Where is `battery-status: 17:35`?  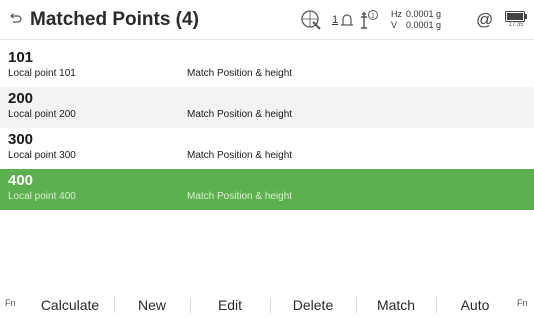 battery-status: 17:35 is located at coordinates (516, 20).